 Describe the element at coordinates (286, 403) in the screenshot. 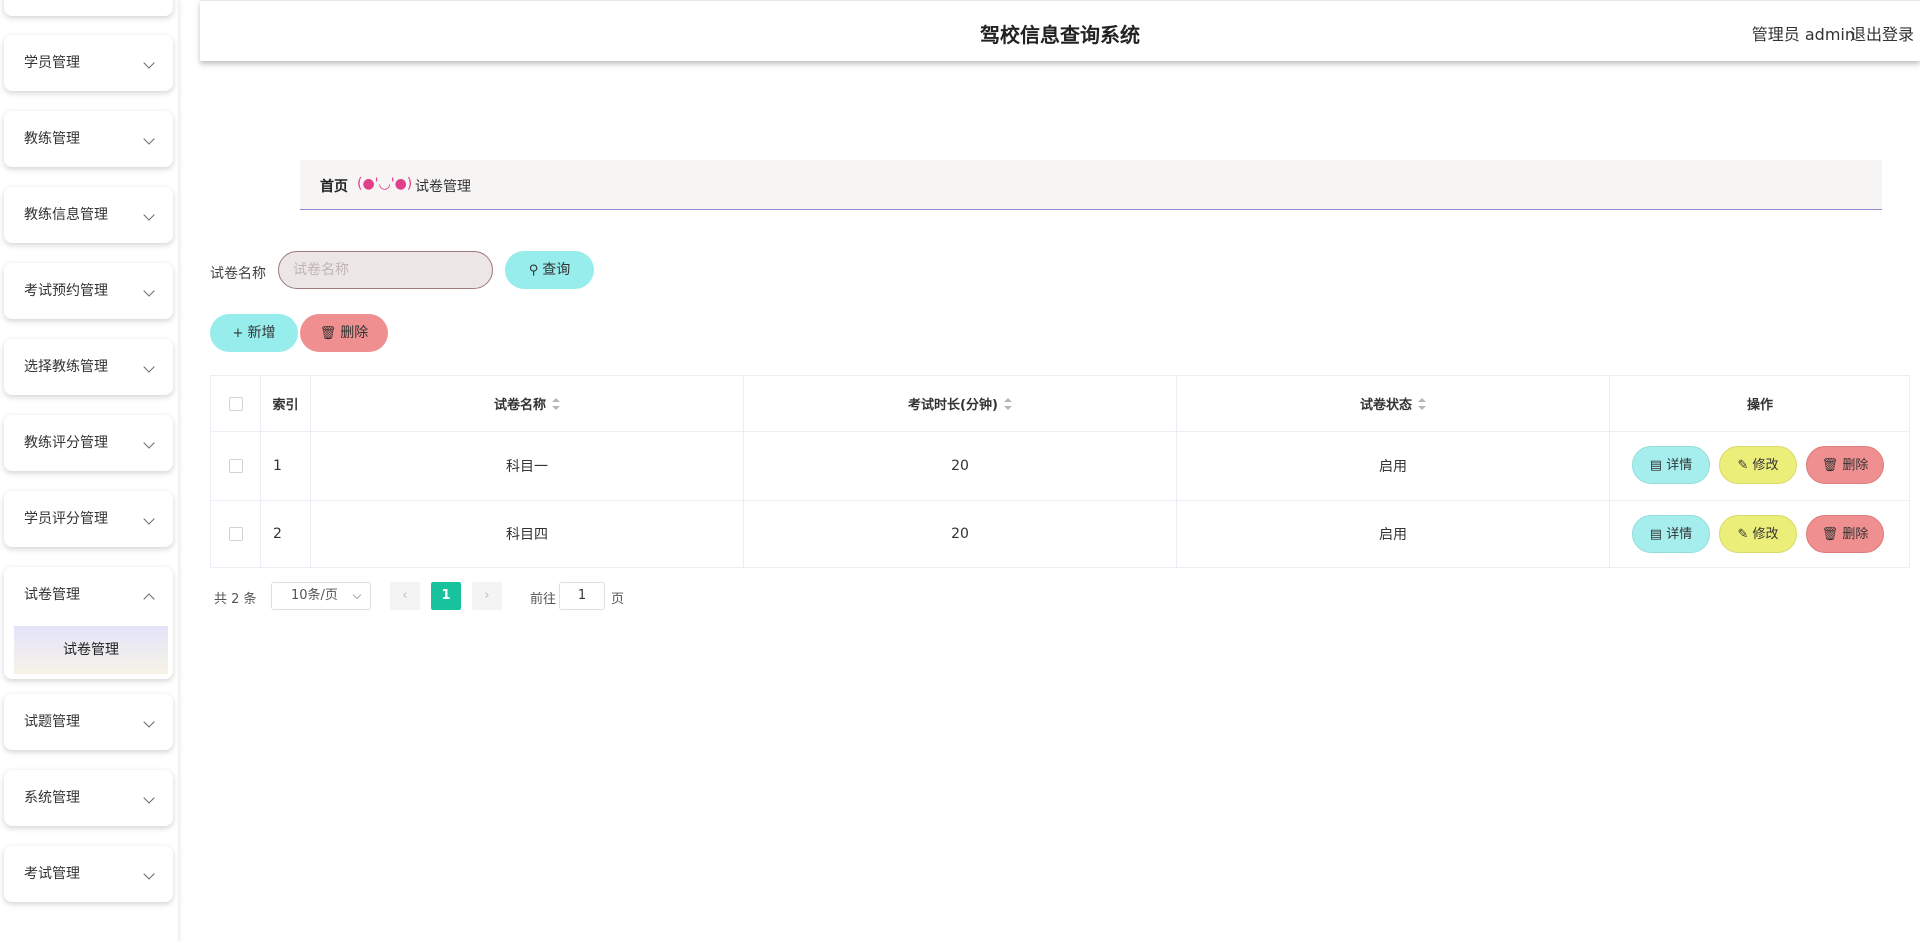

I see `column-header-index: 索引` at that location.